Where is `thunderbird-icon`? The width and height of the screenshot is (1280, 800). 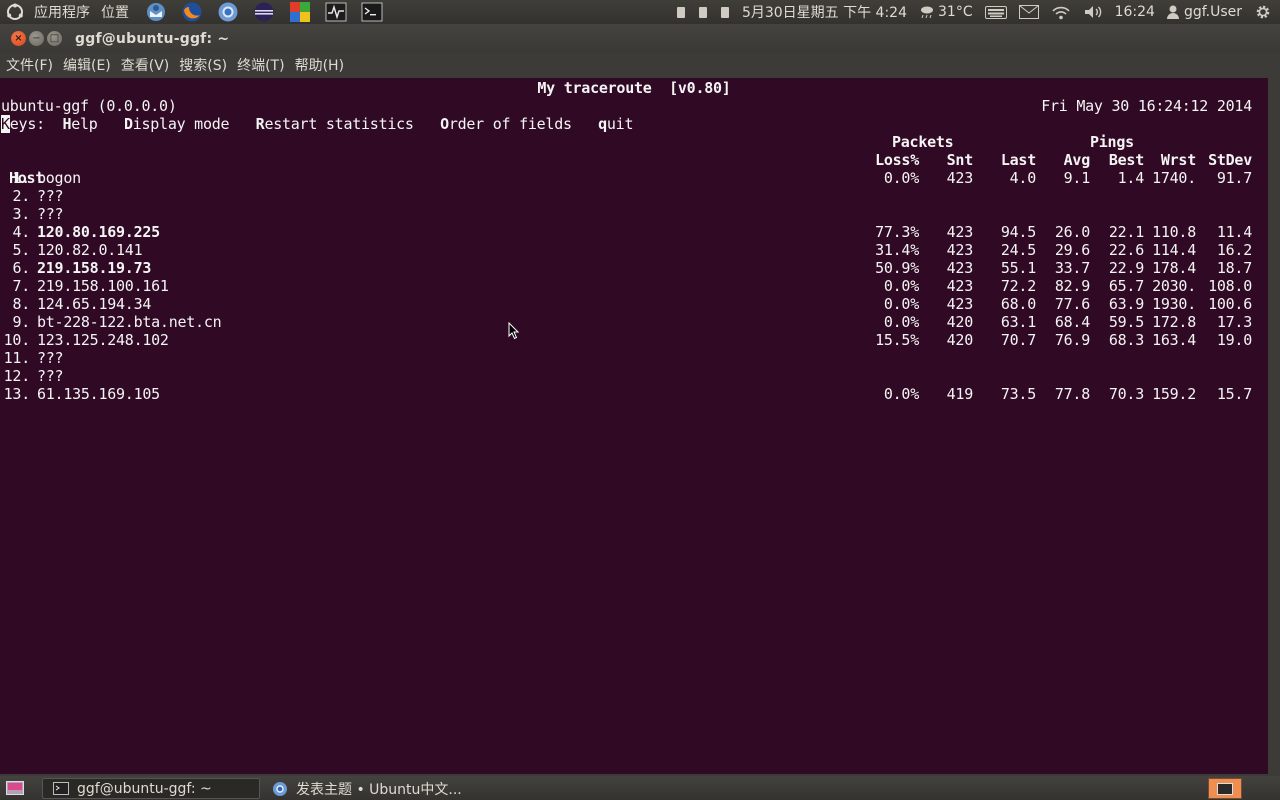
thunderbird-icon is located at coordinates (156, 12).